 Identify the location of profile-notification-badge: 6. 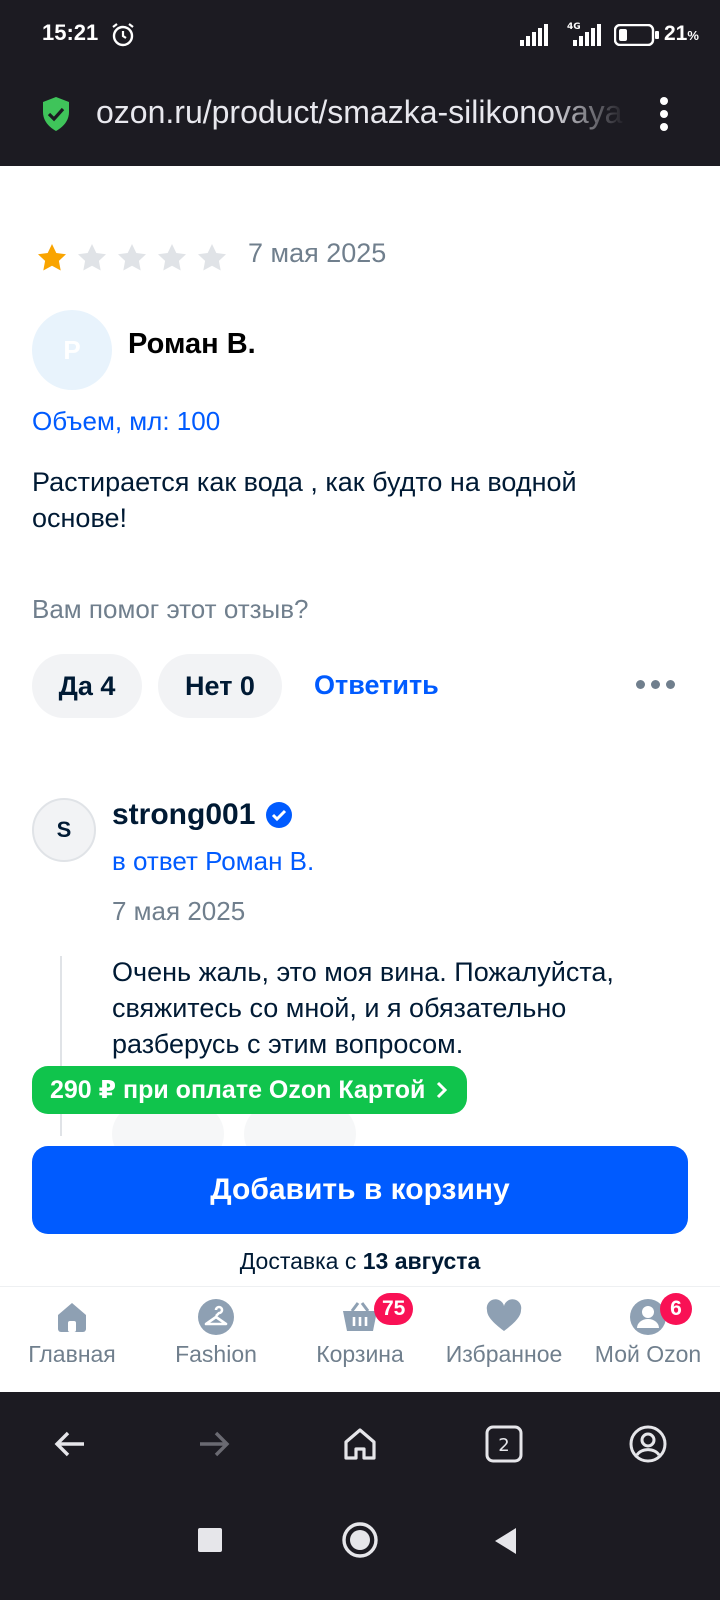
(676, 1309).